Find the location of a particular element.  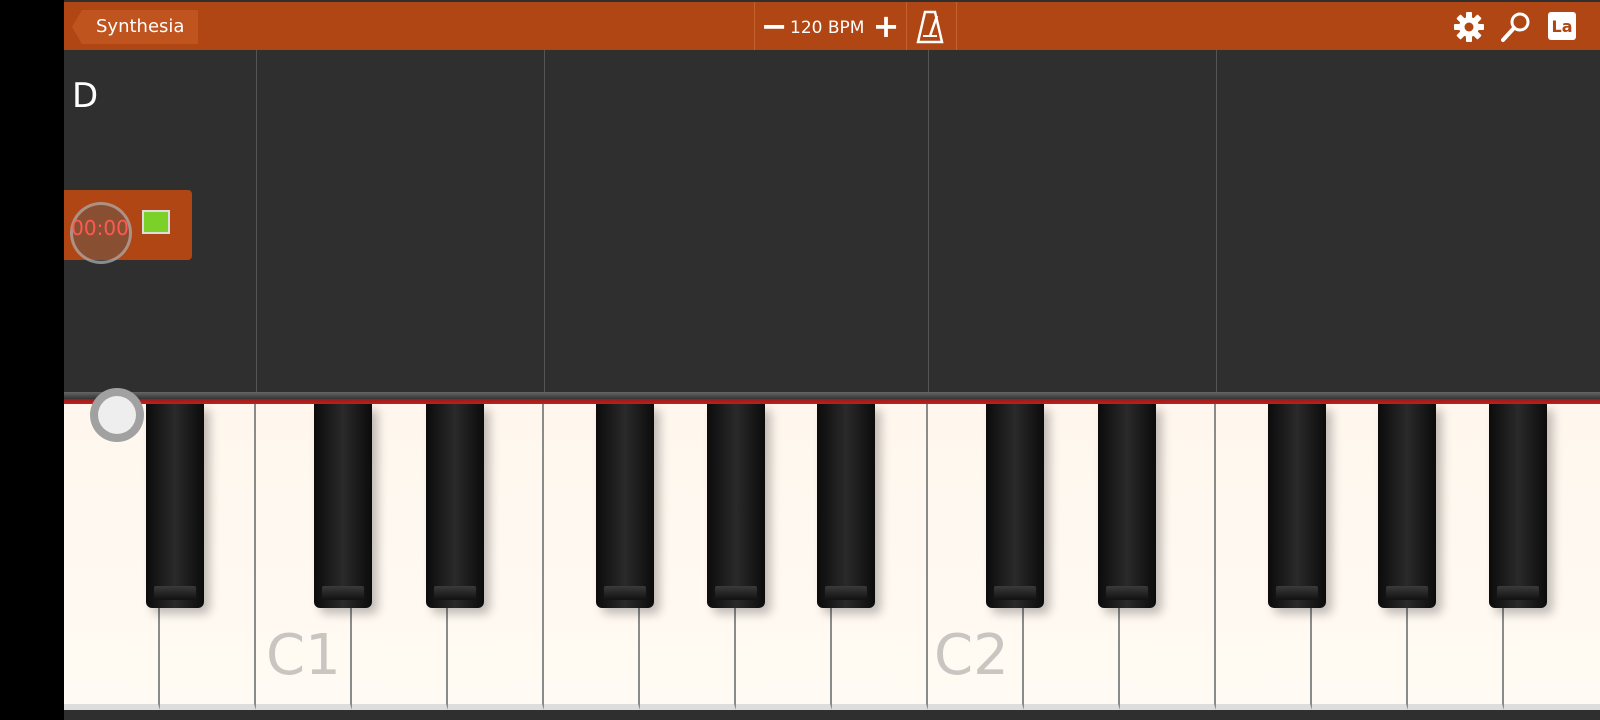

top-toolbar: Synthesia − 120 BPM + La is located at coordinates (832, 26).